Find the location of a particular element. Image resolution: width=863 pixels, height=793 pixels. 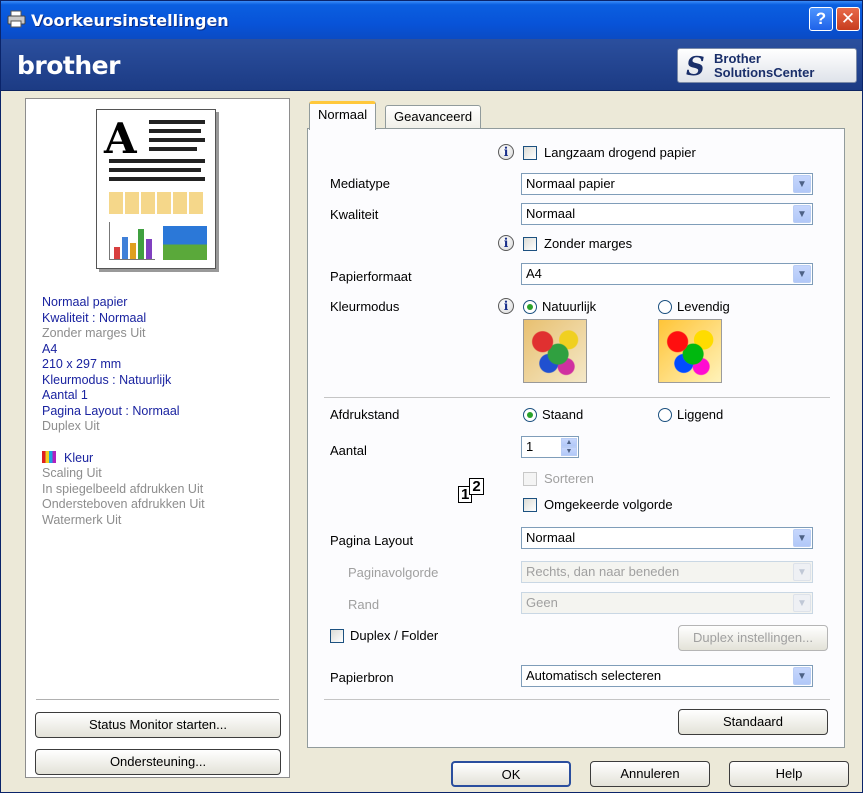

bottom-divider is located at coordinates (577, 699).